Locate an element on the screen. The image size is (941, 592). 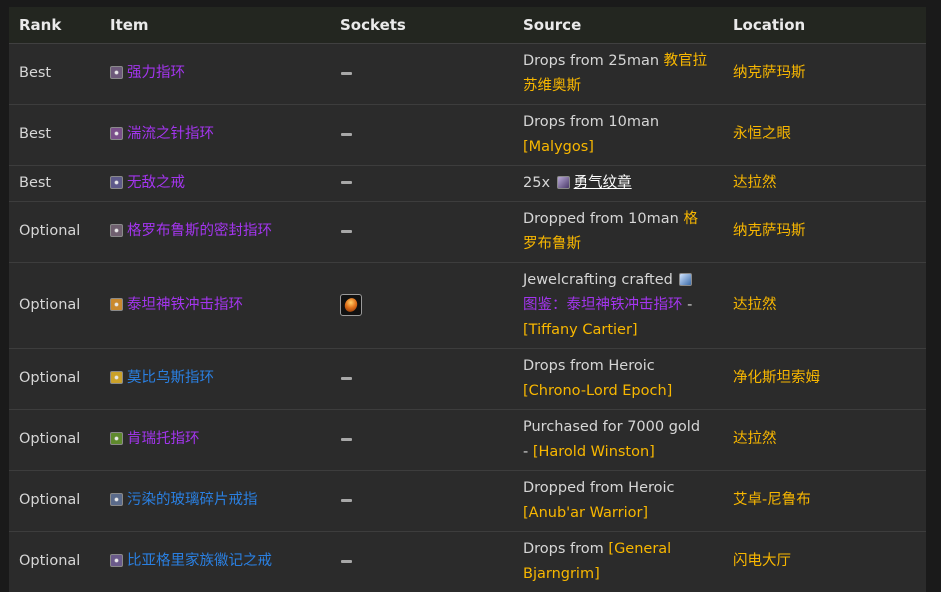
source-link: [Anub'ar Warrior] is located at coordinates (585, 513).